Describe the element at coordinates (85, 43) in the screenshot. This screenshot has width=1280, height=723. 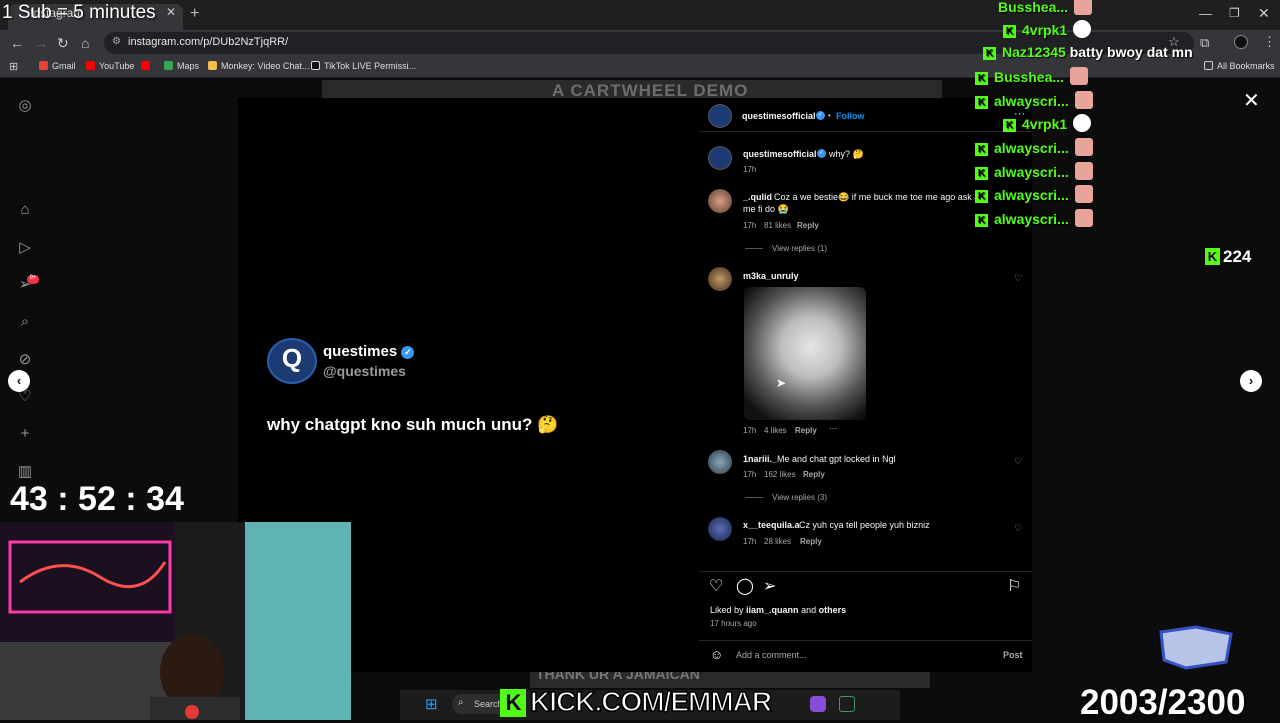
I see `home-icon: ⌂` at that location.